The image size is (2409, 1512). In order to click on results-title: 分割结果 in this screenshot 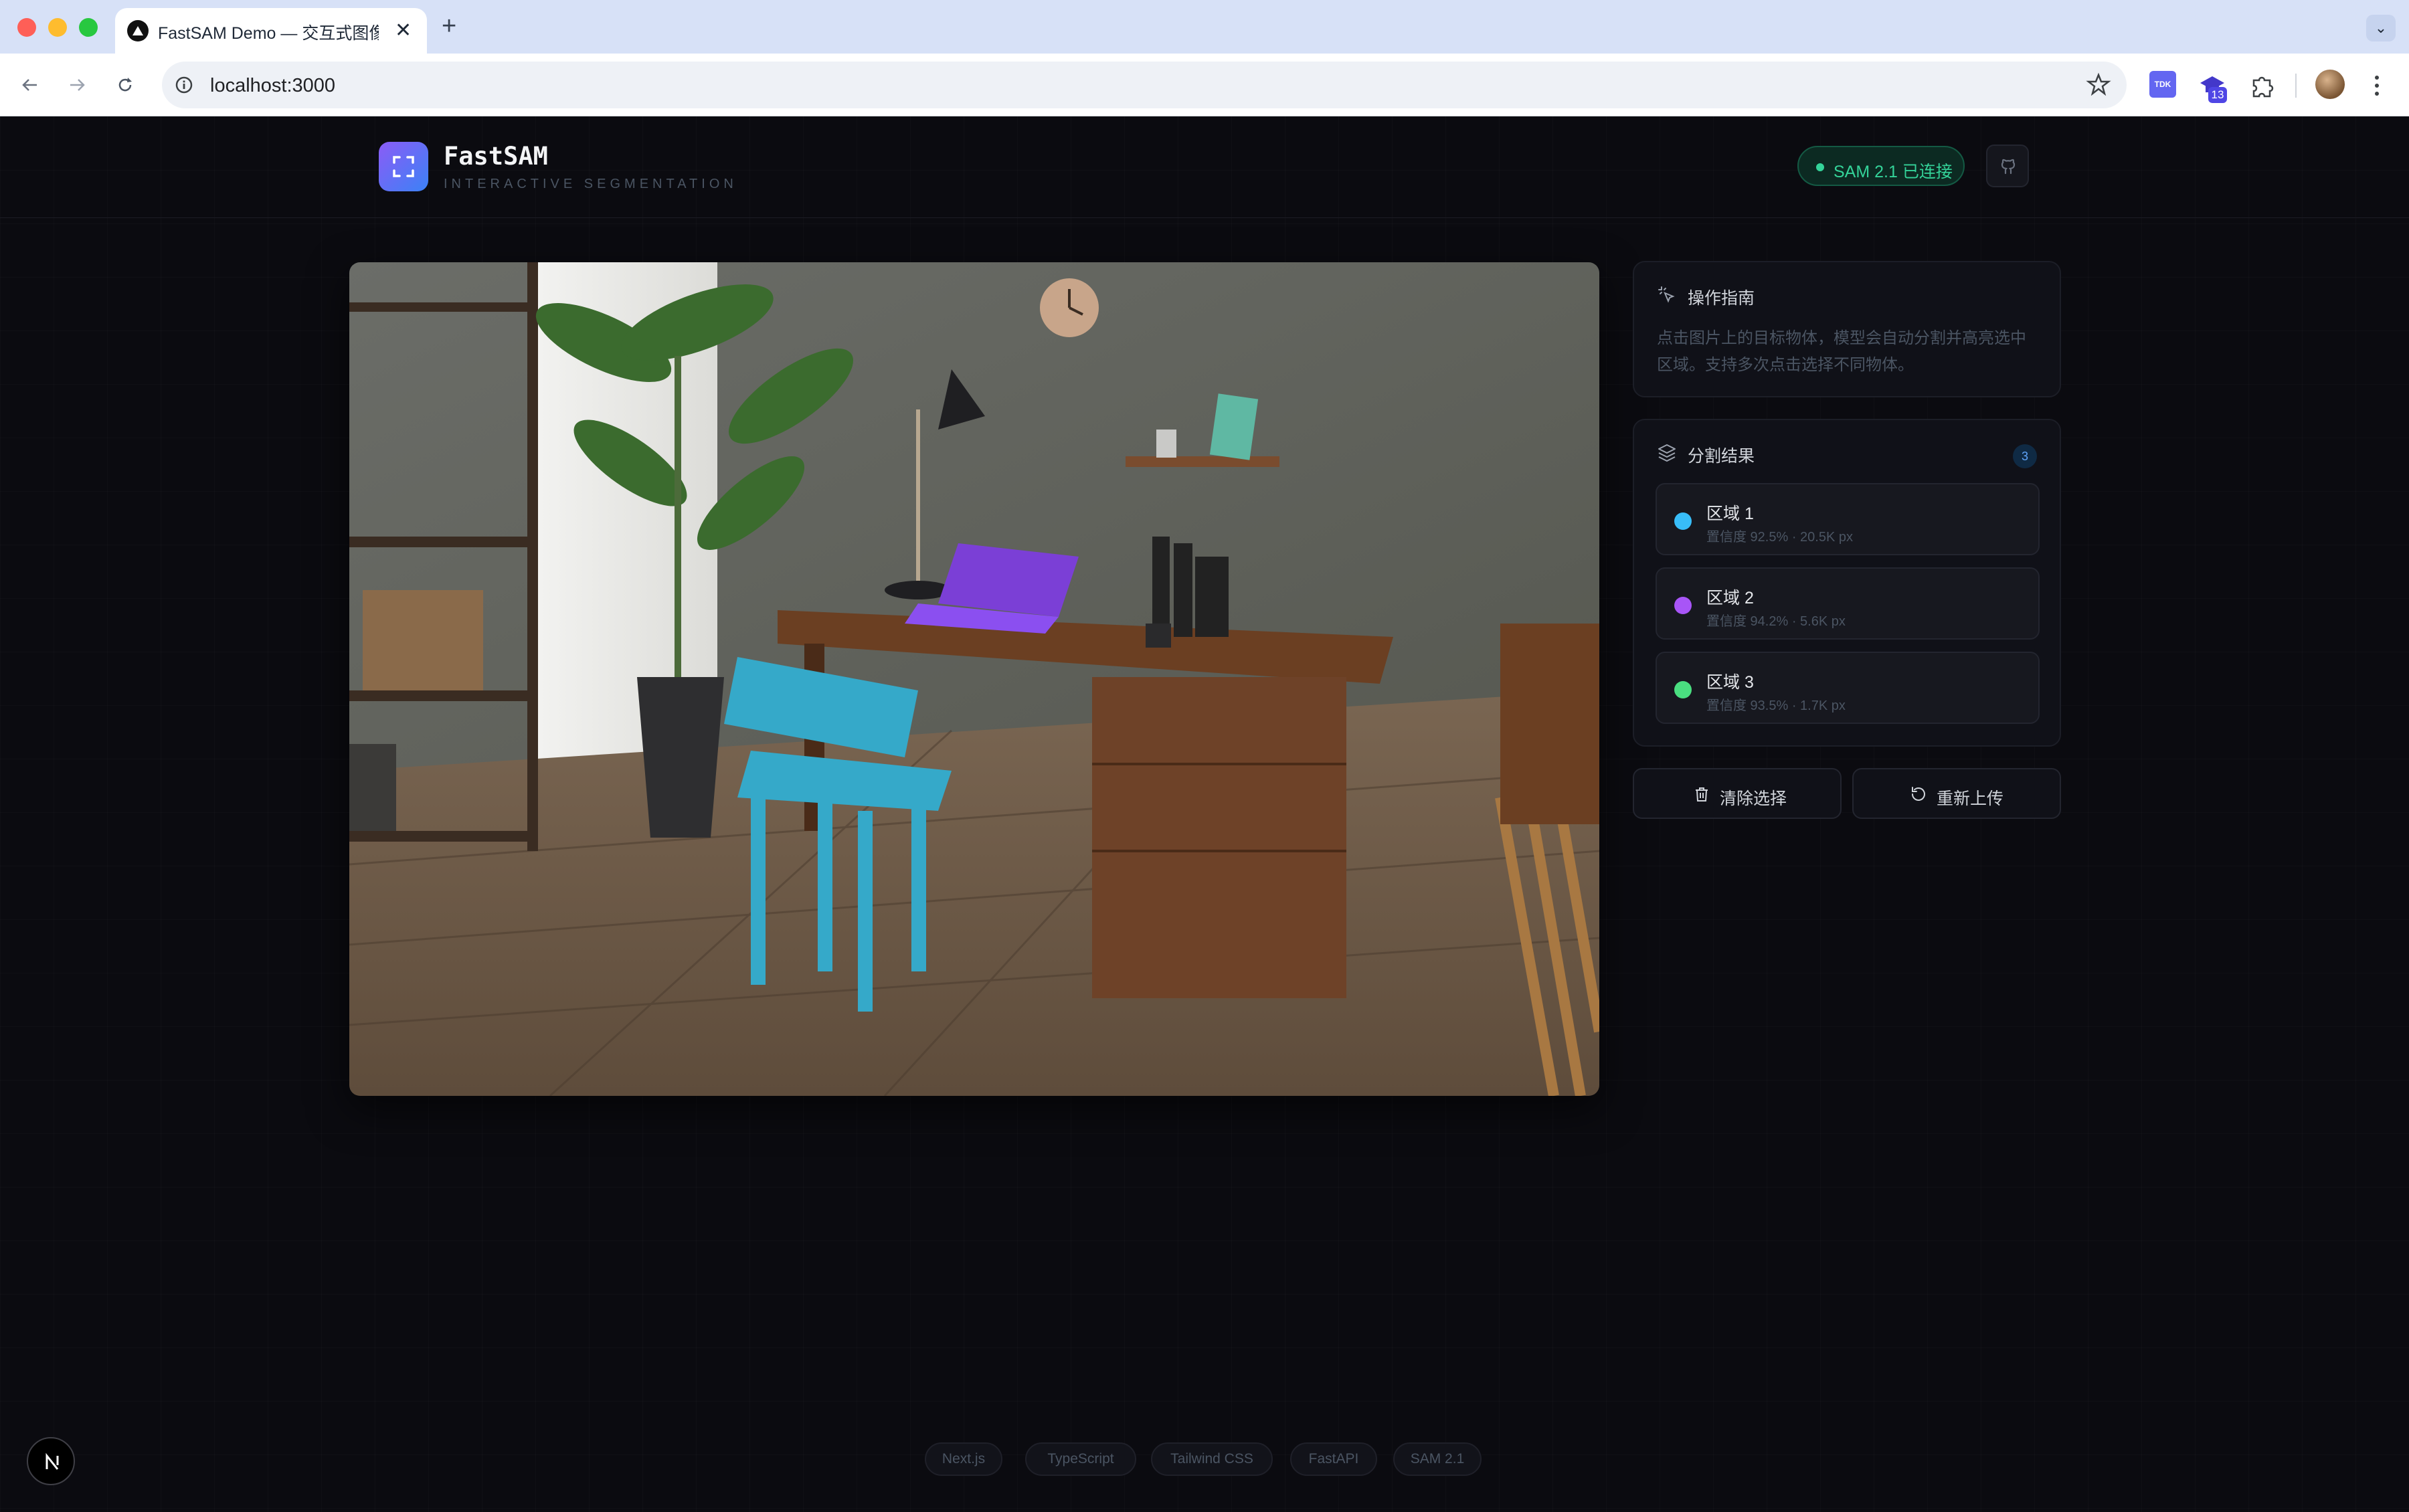, I will do `click(1721, 456)`.